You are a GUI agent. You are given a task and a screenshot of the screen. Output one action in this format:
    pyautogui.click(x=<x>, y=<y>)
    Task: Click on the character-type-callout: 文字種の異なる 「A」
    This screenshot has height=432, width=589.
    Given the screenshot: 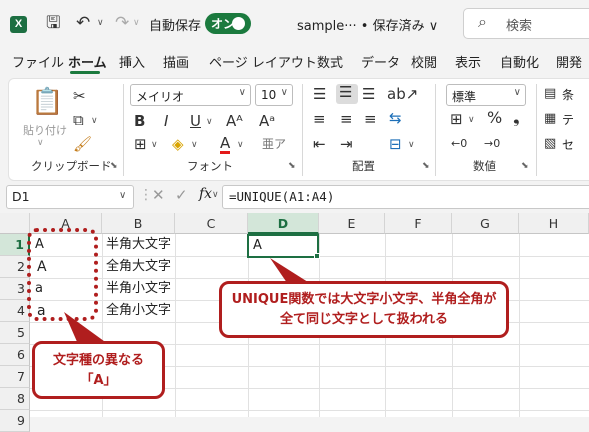 What is the action you would take?
    pyautogui.click(x=98, y=370)
    